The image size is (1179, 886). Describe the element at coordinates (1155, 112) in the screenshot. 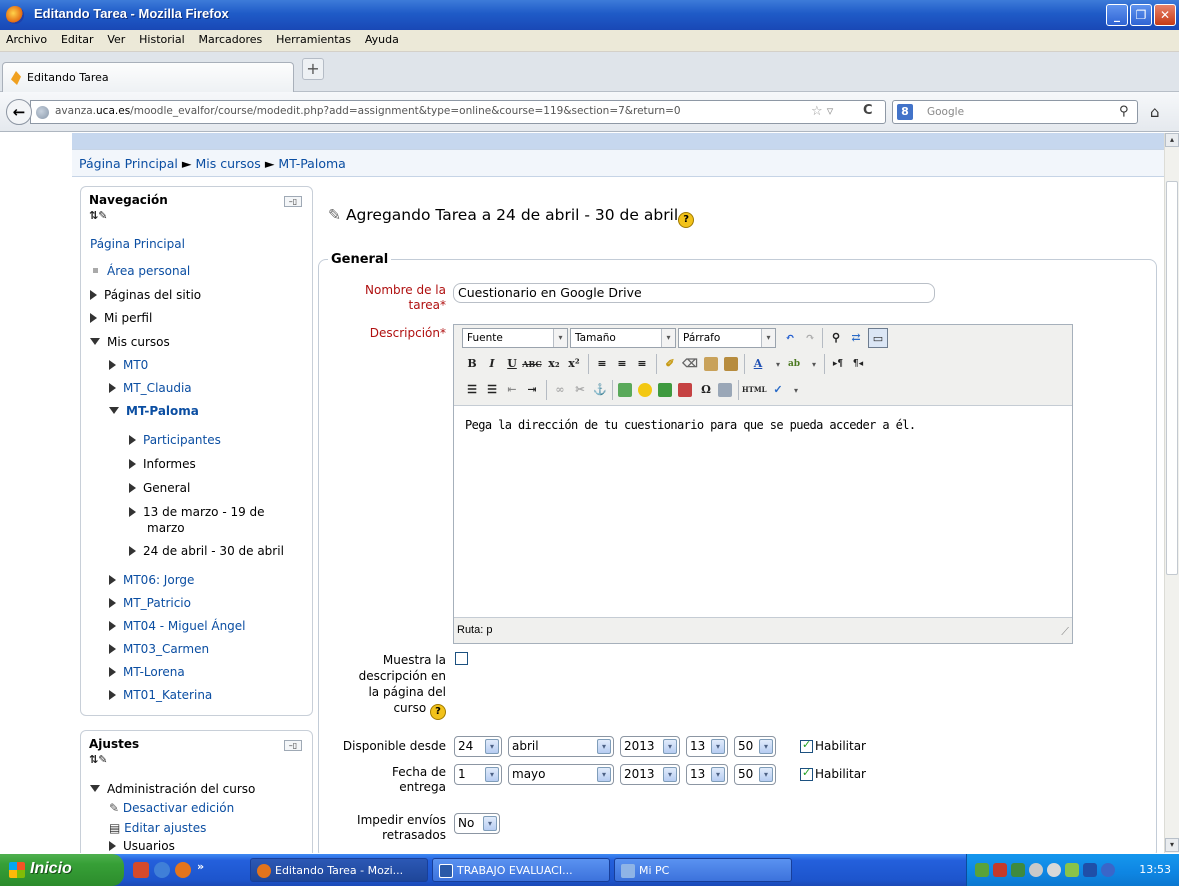

I see `home-icon: ⌂` at that location.